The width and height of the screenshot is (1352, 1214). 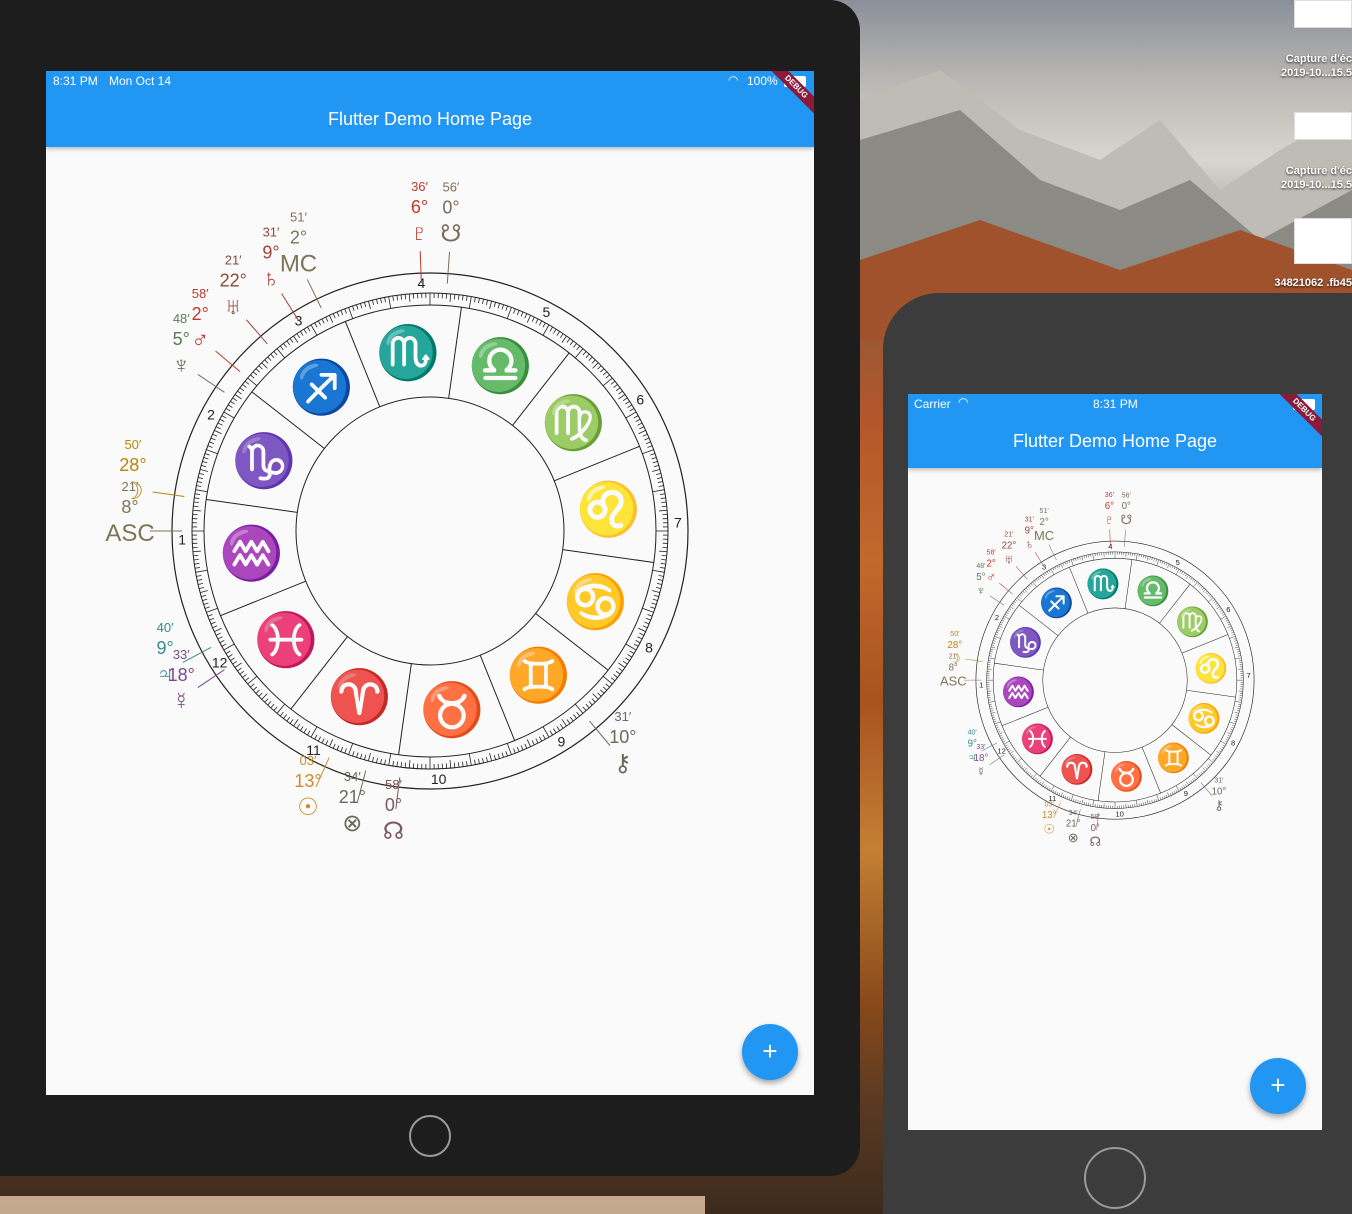 What do you see at coordinates (500, 365) in the screenshot?
I see `sign-glyph: ♎` at bounding box center [500, 365].